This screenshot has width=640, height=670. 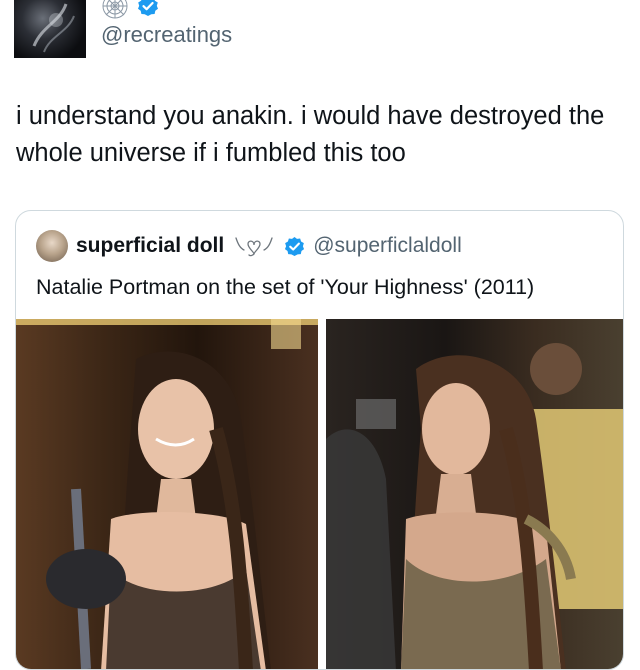 What do you see at coordinates (150, 246) in the screenshot?
I see `quoted-author-name: superficial doll` at bounding box center [150, 246].